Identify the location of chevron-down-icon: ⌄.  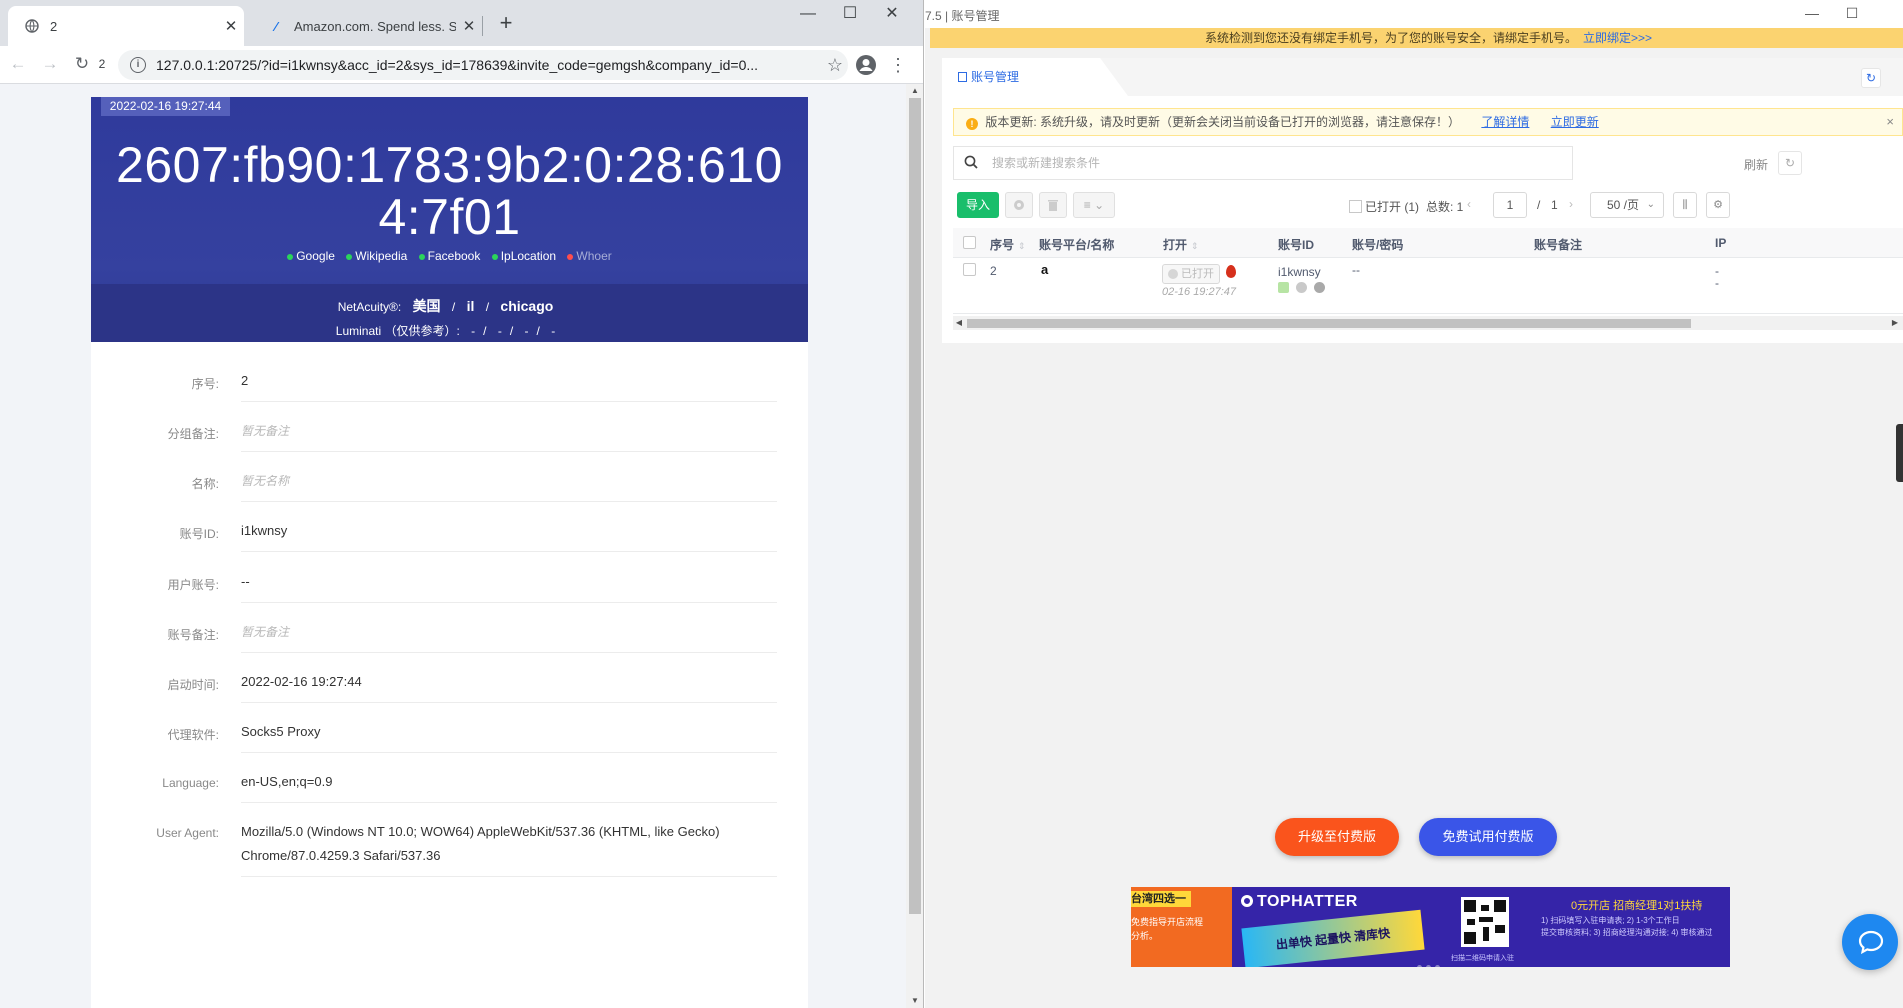
(1650, 204).